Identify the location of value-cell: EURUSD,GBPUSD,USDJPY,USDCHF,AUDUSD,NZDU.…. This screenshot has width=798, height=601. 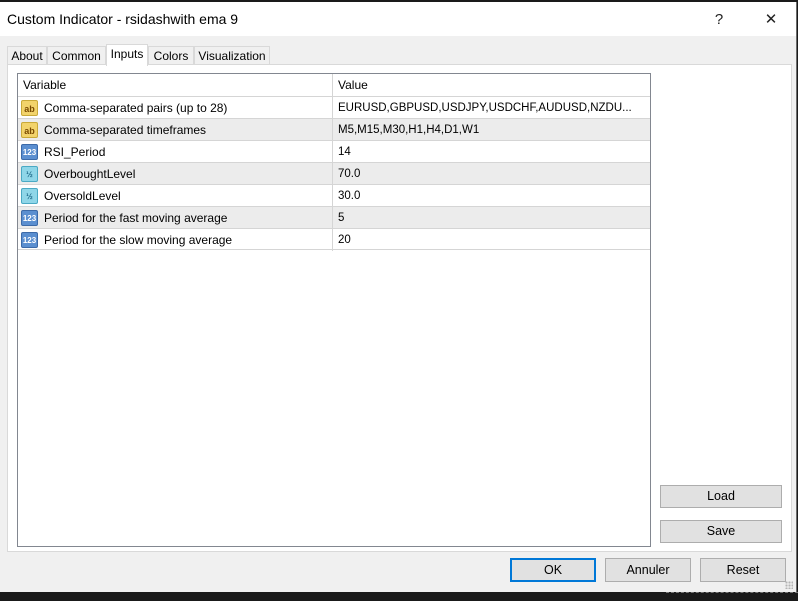
(491, 108).